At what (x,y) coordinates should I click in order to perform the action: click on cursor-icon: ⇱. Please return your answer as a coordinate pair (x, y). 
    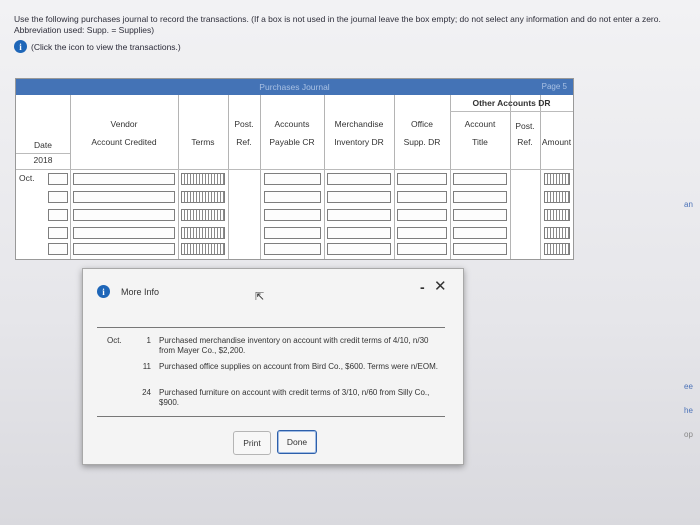
    Looking at the image, I should click on (260, 297).